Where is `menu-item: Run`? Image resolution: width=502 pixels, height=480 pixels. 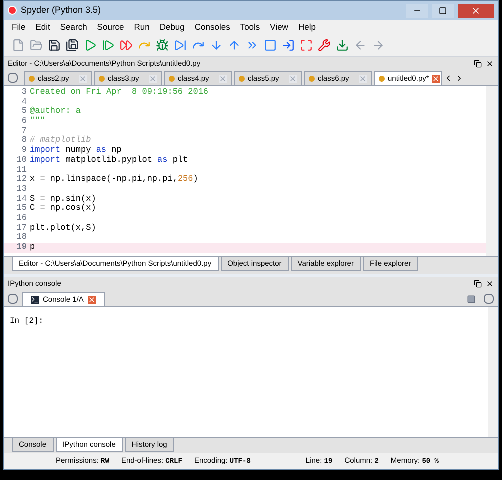
menu-item: Run is located at coordinates (142, 27).